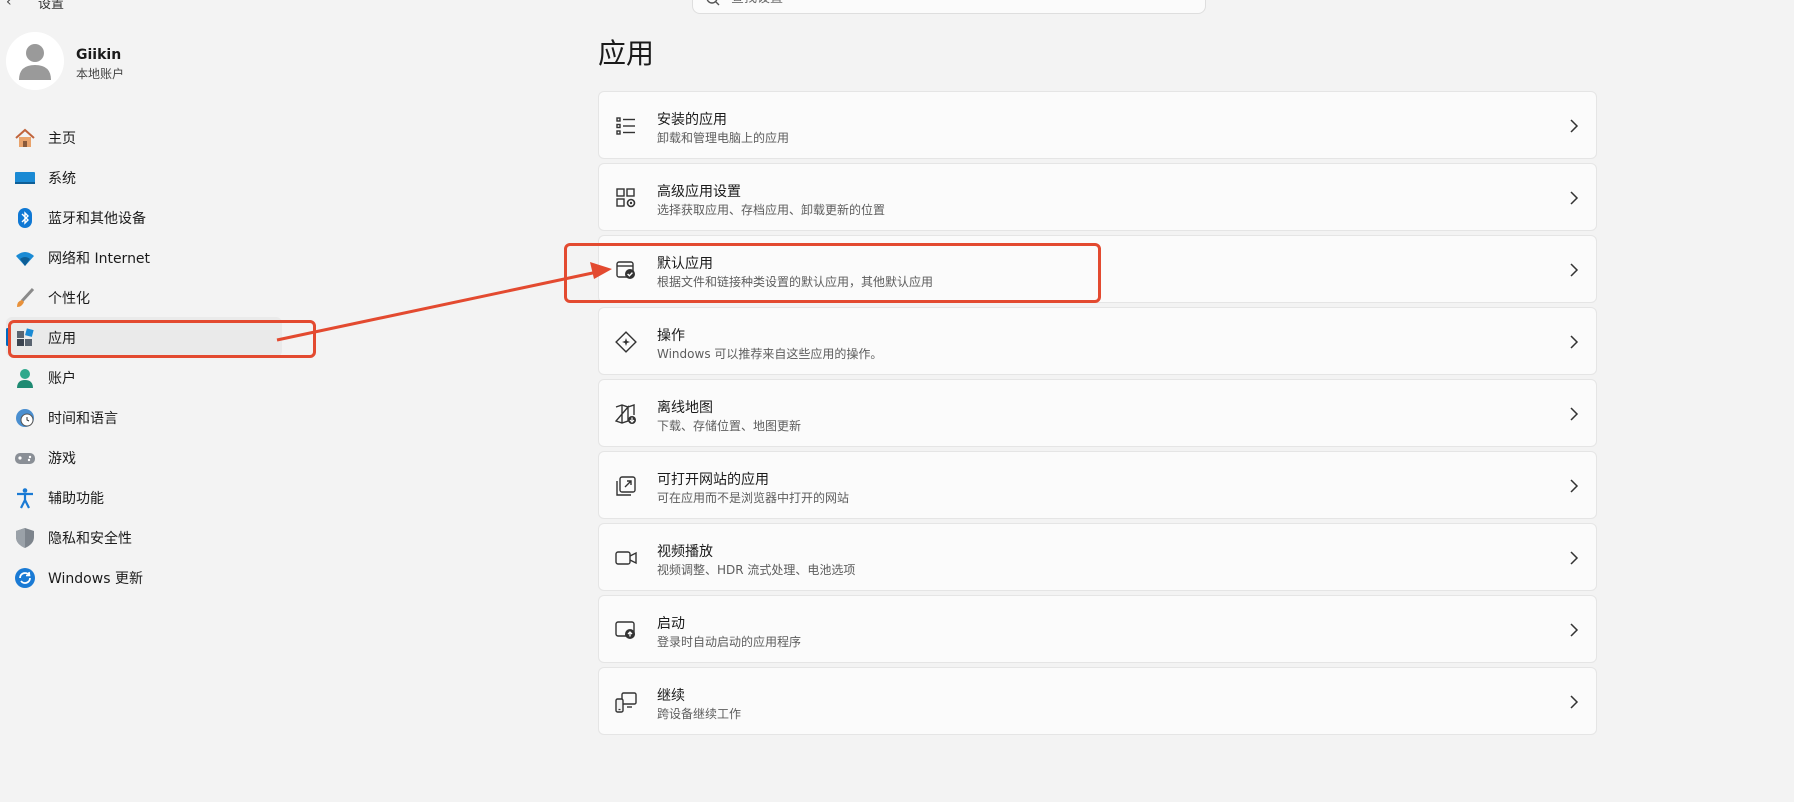 This screenshot has width=1794, height=802. I want to click on sidebar-item-label: 系统, so click(62, 179).